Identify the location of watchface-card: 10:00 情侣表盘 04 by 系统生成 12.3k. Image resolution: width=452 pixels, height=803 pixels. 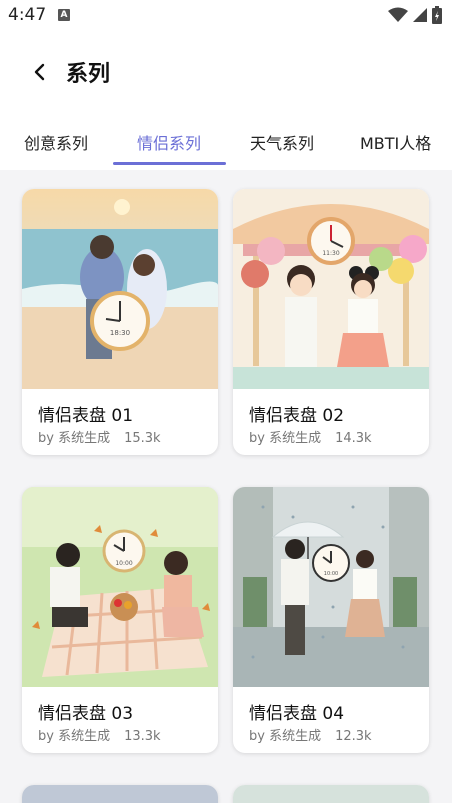
(331, 620).